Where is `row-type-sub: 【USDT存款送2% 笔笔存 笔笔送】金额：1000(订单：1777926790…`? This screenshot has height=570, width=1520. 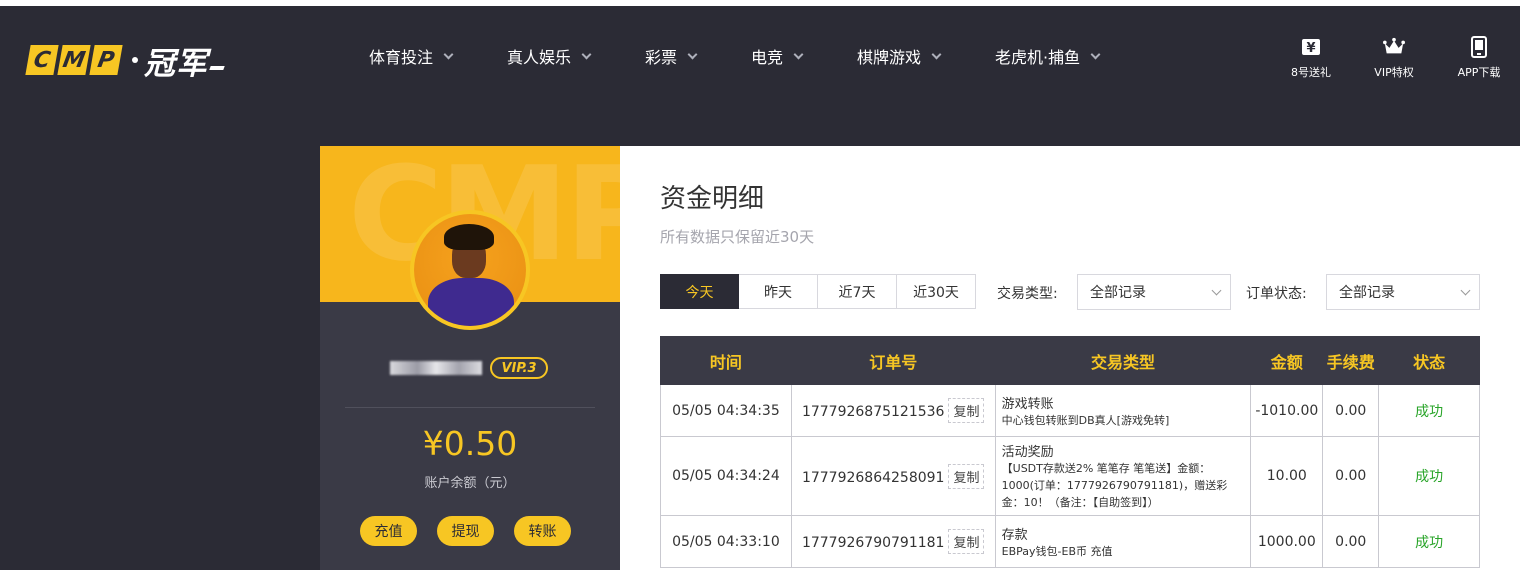
row-type-sub: 【USDT存款送2% 笔笔存 笔笔送】金额：1000(订单：1777926790… is located at coordinates (1114, 485).